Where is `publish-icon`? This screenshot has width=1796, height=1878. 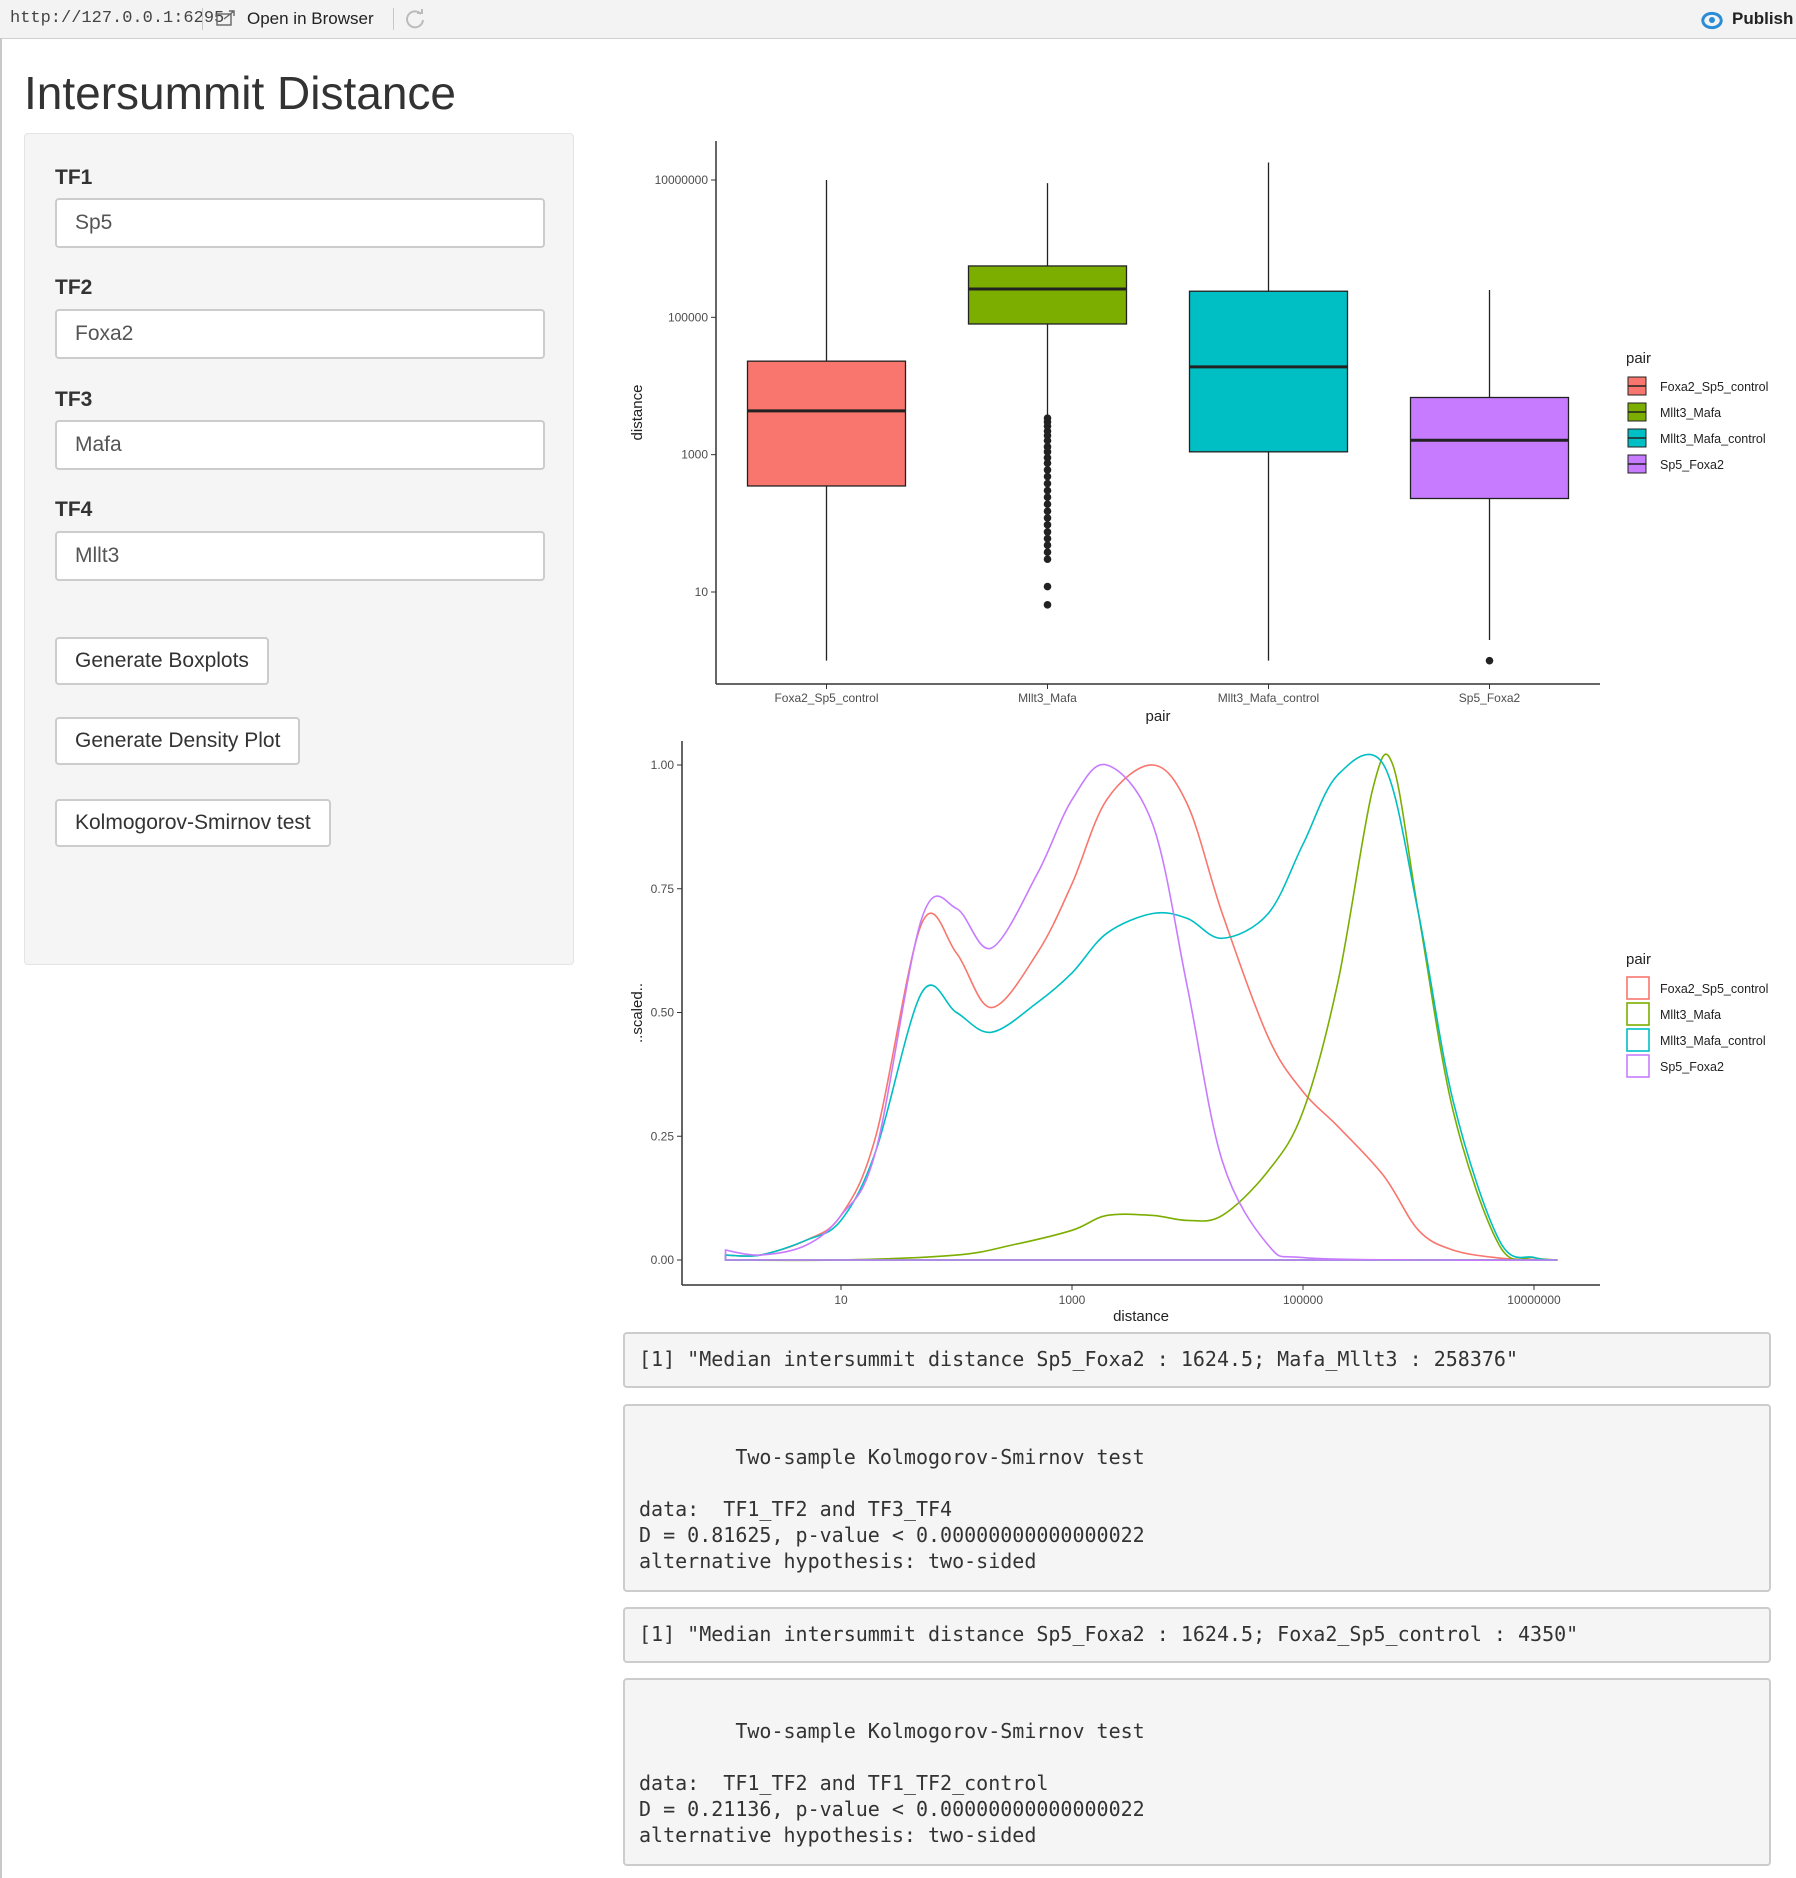
publish-icon is located at coordinates (1712, 20).